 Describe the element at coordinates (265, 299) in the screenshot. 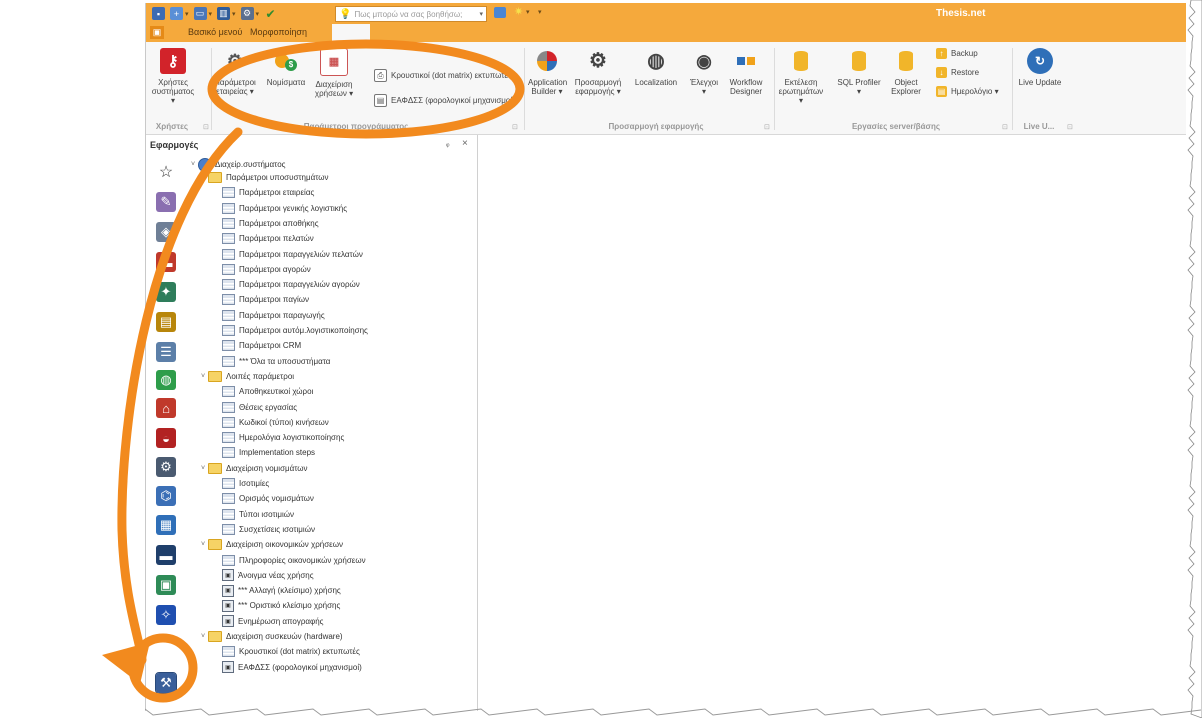

I see `tree-item: Παράμετροι παγίων` at that location.